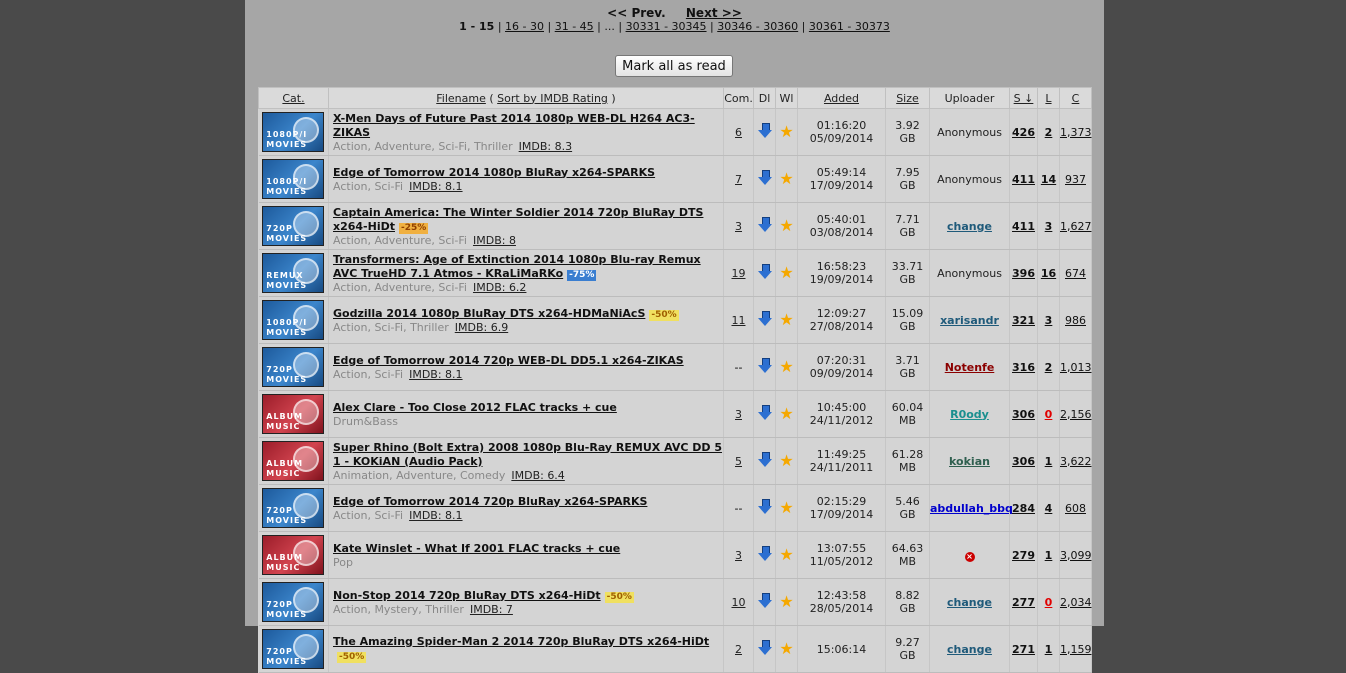  Describe the element at coordinates (461, 98) in the screenshot. I see `sort-filename-link: Filename` at that location.